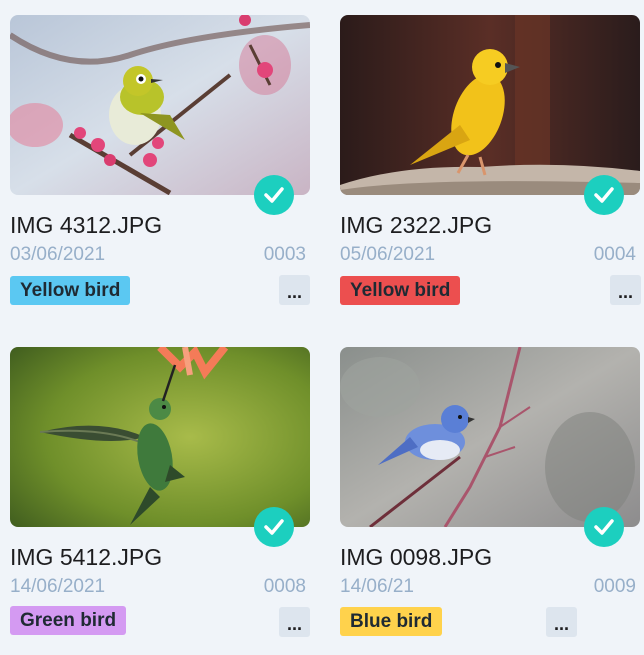  I want to click on file-name: IMG 0098.JPG, so click(416, 557).